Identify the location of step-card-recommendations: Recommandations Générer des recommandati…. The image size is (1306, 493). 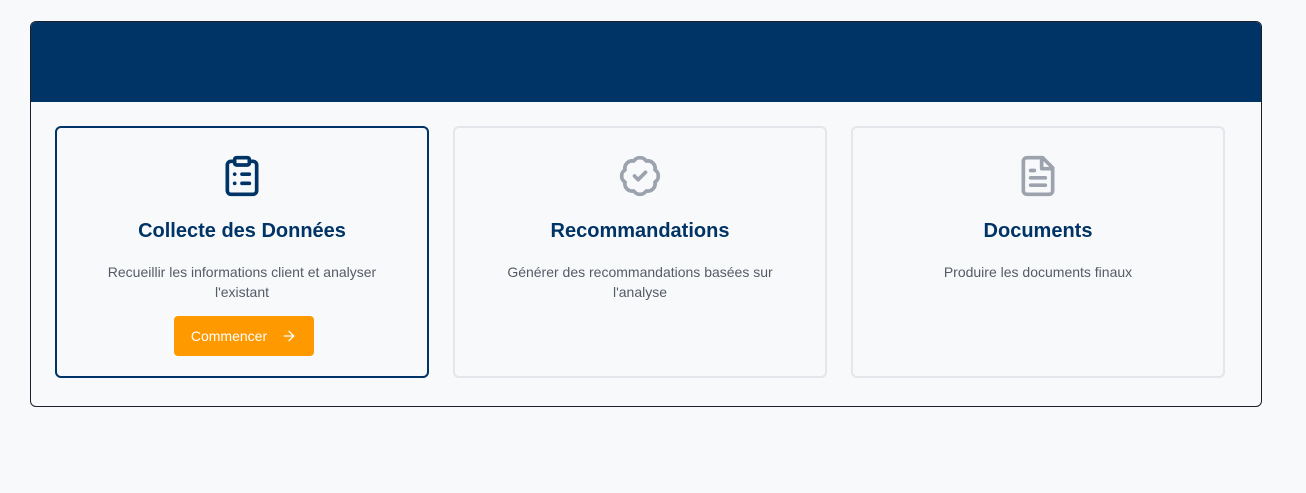
(640, 252).